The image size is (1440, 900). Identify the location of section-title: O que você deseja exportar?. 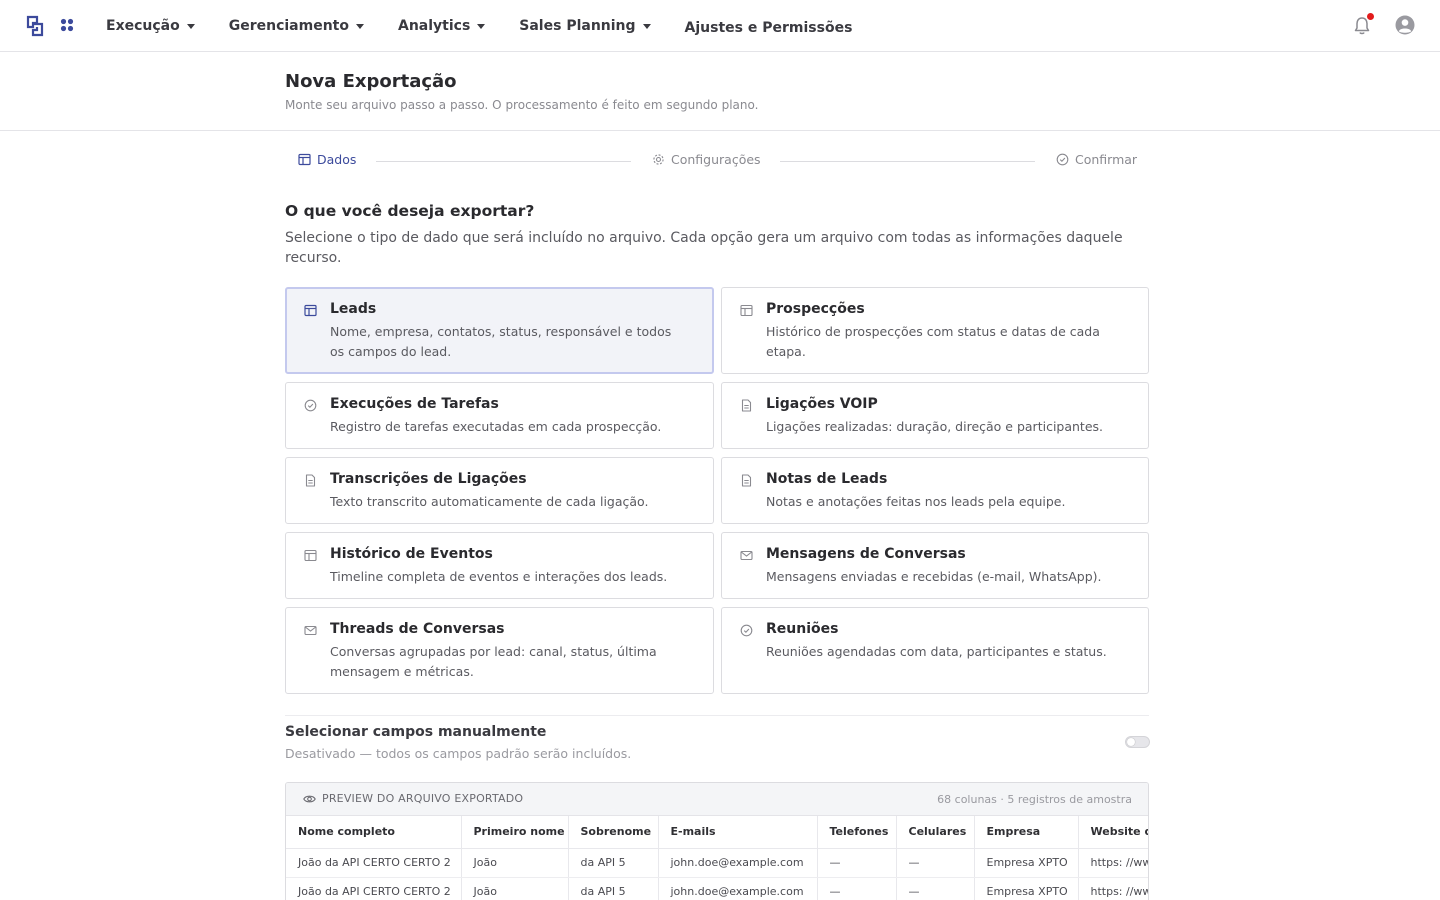
(410, 211).